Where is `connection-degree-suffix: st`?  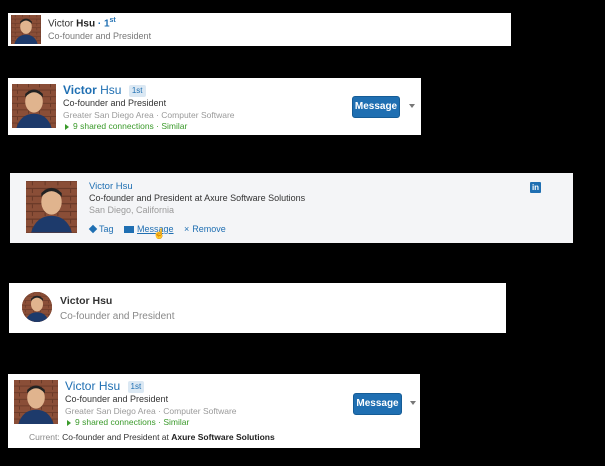 connection-degree-suffix: st is located at coordinates (112, 20).